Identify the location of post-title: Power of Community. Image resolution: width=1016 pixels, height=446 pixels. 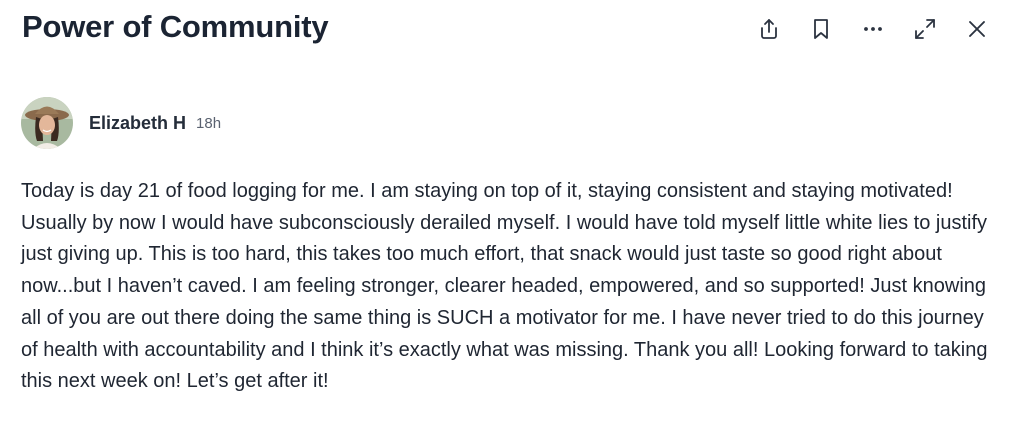
(175, 26).